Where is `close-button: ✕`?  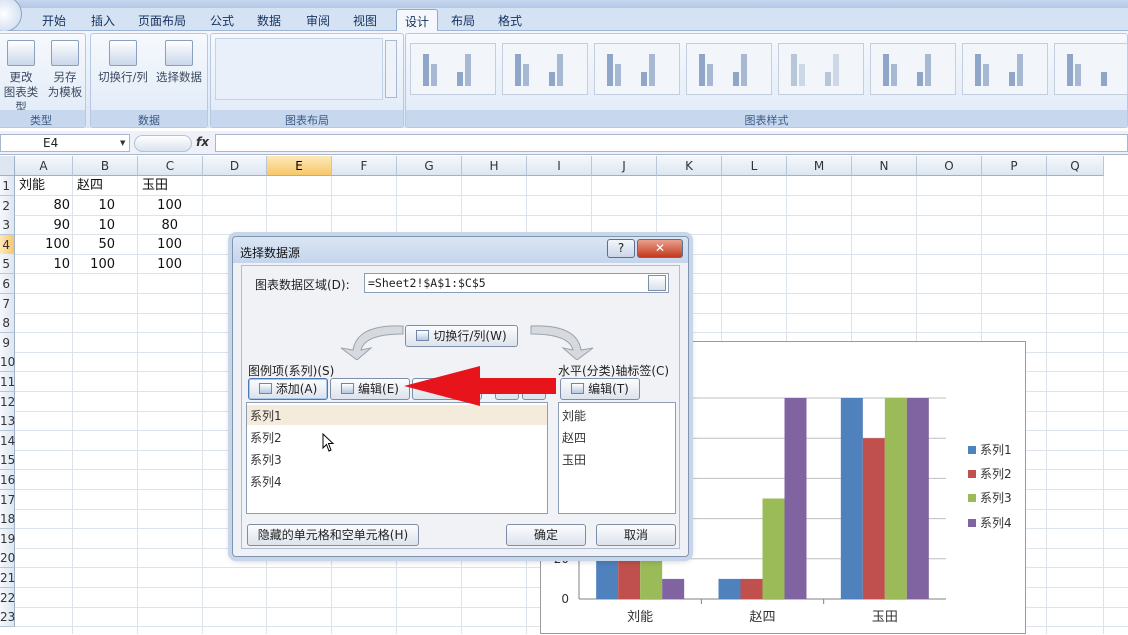 close-button: ✕ is located at coordinates (660, 248).